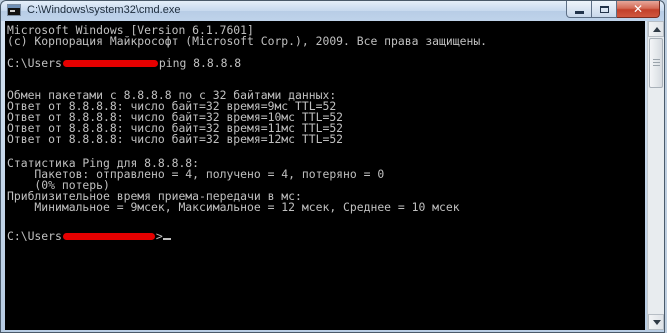 The height and width of the screenshot is (333, 667). Describe the element at coordinates (159, 236) in the screenshot. I see `prompt-symbol: >` at that location.